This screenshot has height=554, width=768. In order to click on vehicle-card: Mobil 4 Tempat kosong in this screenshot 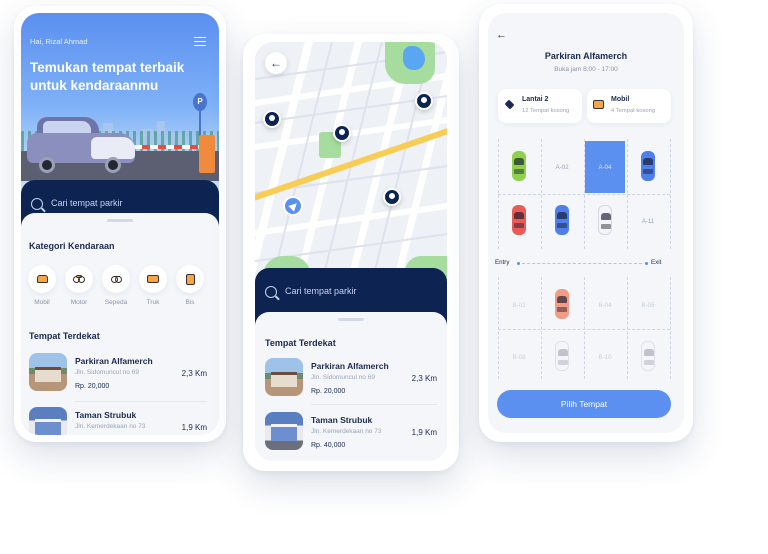, I will do `click(629, 106)`.